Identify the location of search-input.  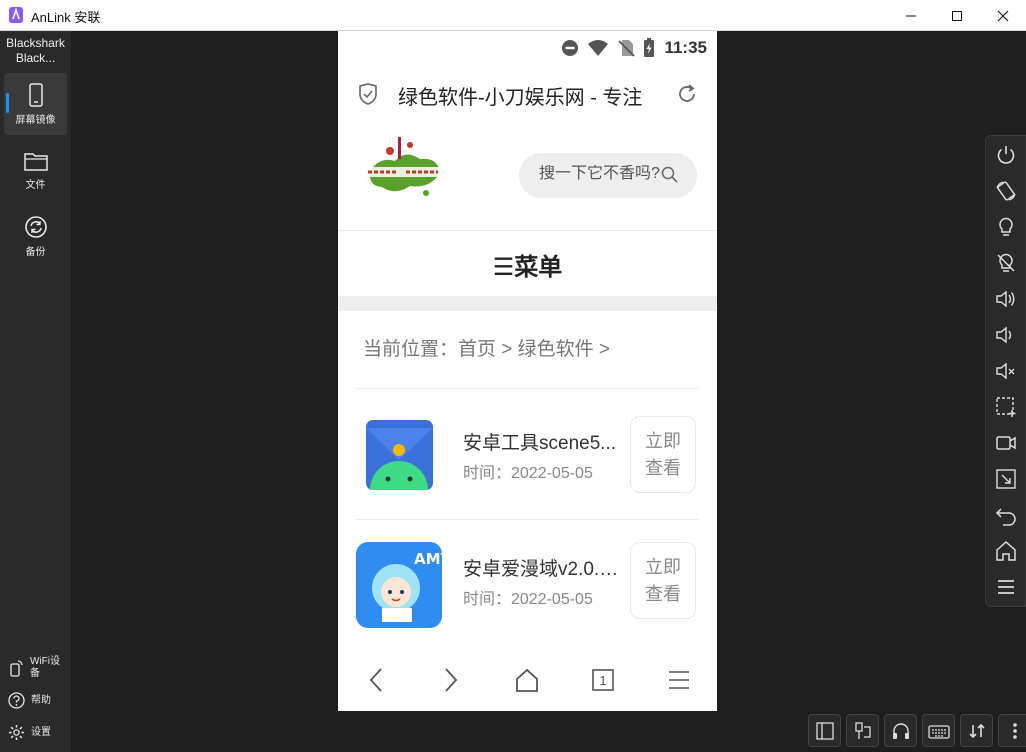
(603, 174).